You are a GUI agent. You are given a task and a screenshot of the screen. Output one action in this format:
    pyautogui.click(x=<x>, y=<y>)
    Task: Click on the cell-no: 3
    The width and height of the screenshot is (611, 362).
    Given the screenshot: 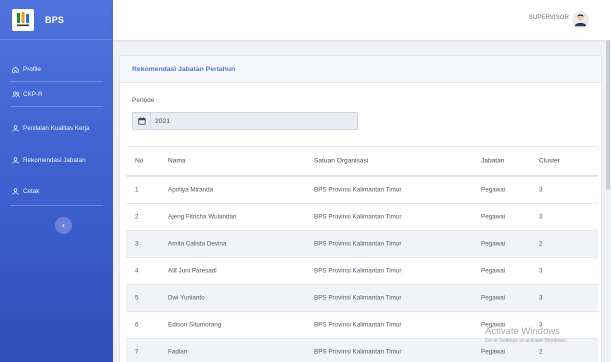 What is the action you would take?
    pyautogui.click(x=137, y=244)
    